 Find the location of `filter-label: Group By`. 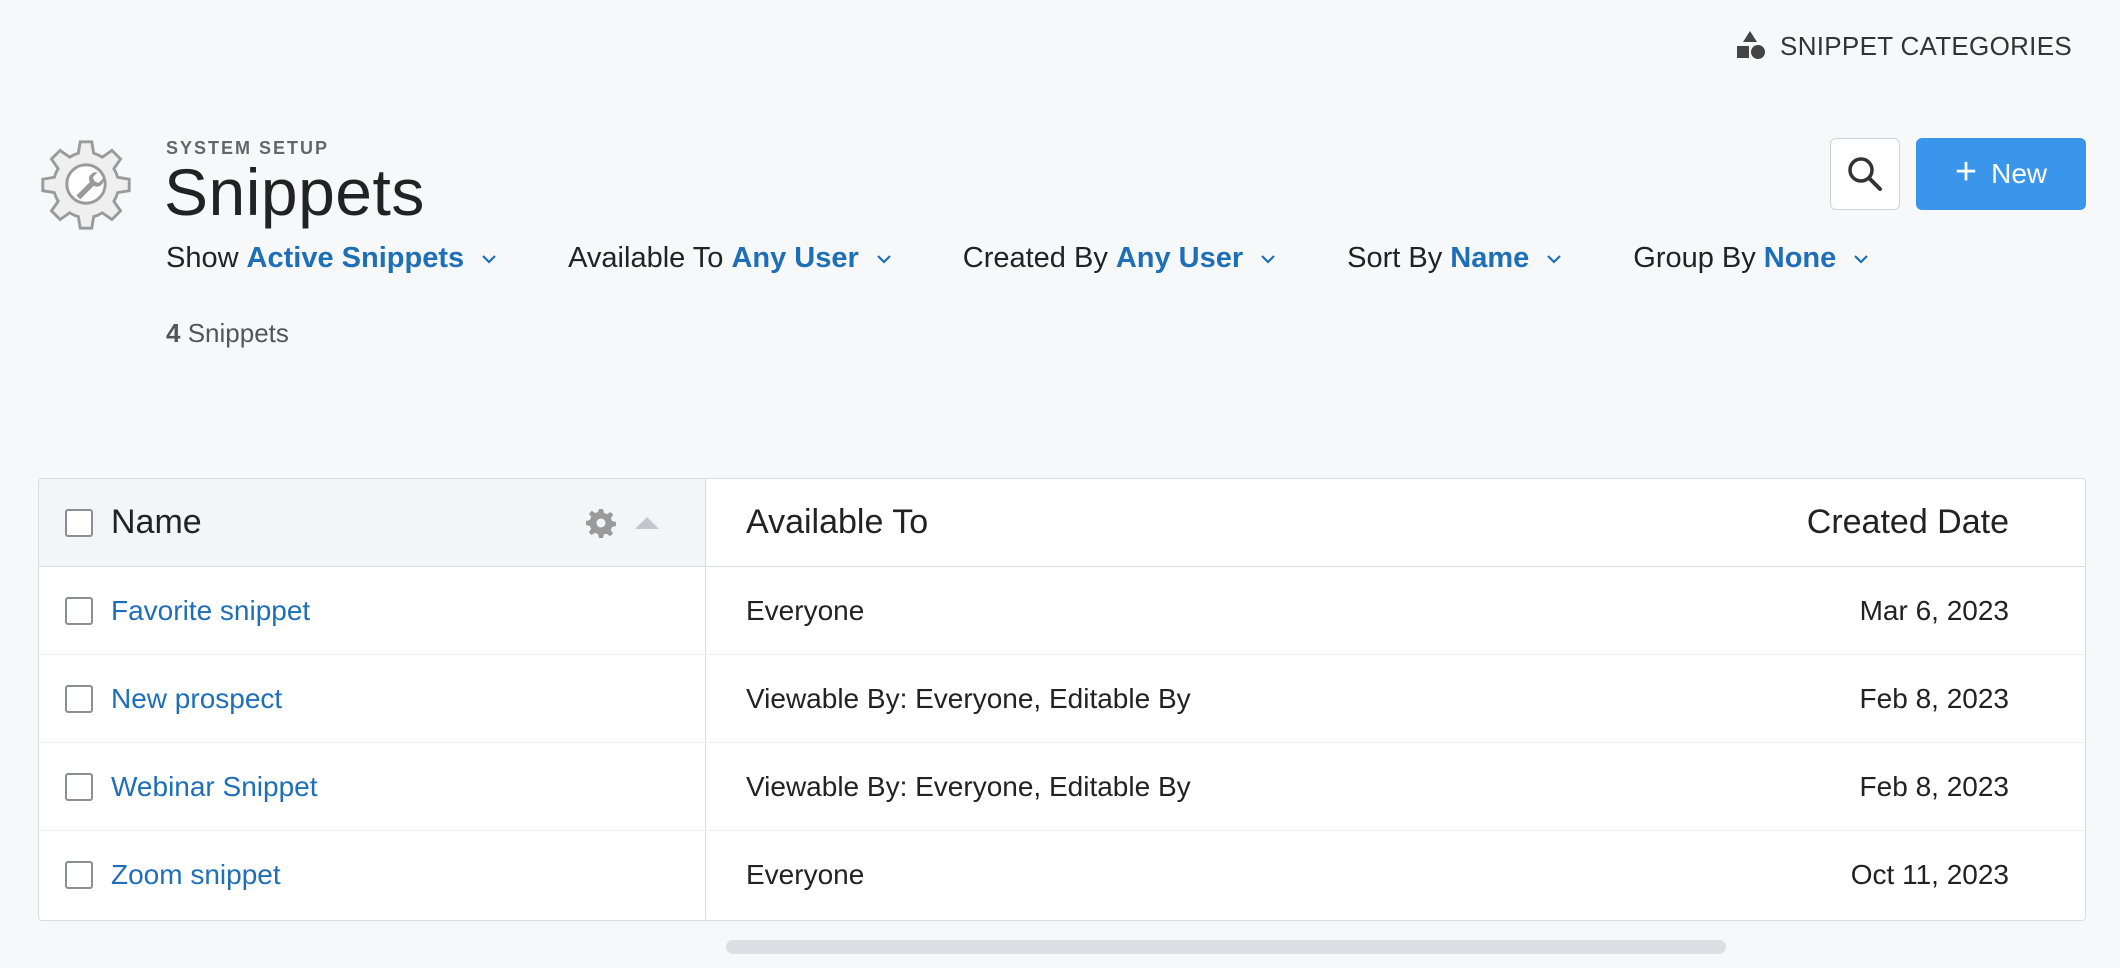

filter-label: Group By is located at coordinates (1694, 258).